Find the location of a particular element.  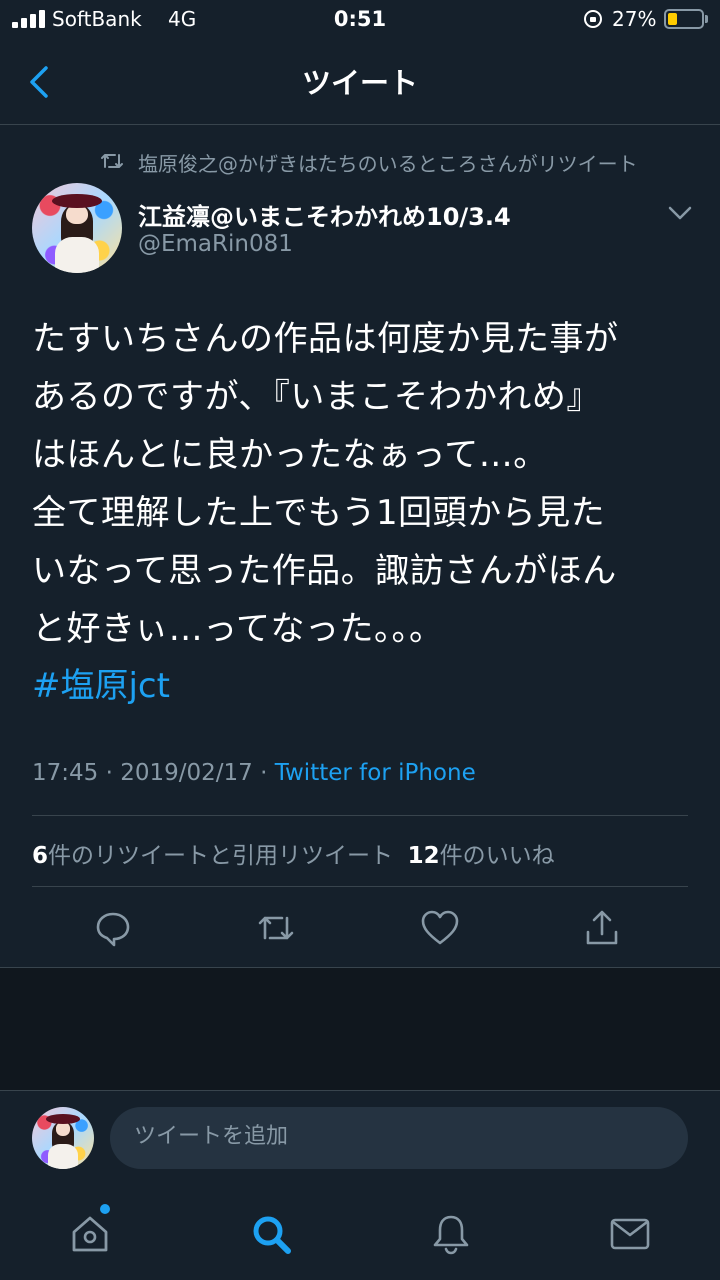

like-count: 12 is located at coordinates (423, 856).